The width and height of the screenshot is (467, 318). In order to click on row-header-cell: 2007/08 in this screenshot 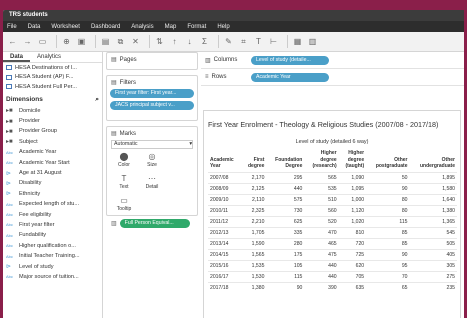, I will do `click(225, 177)`.